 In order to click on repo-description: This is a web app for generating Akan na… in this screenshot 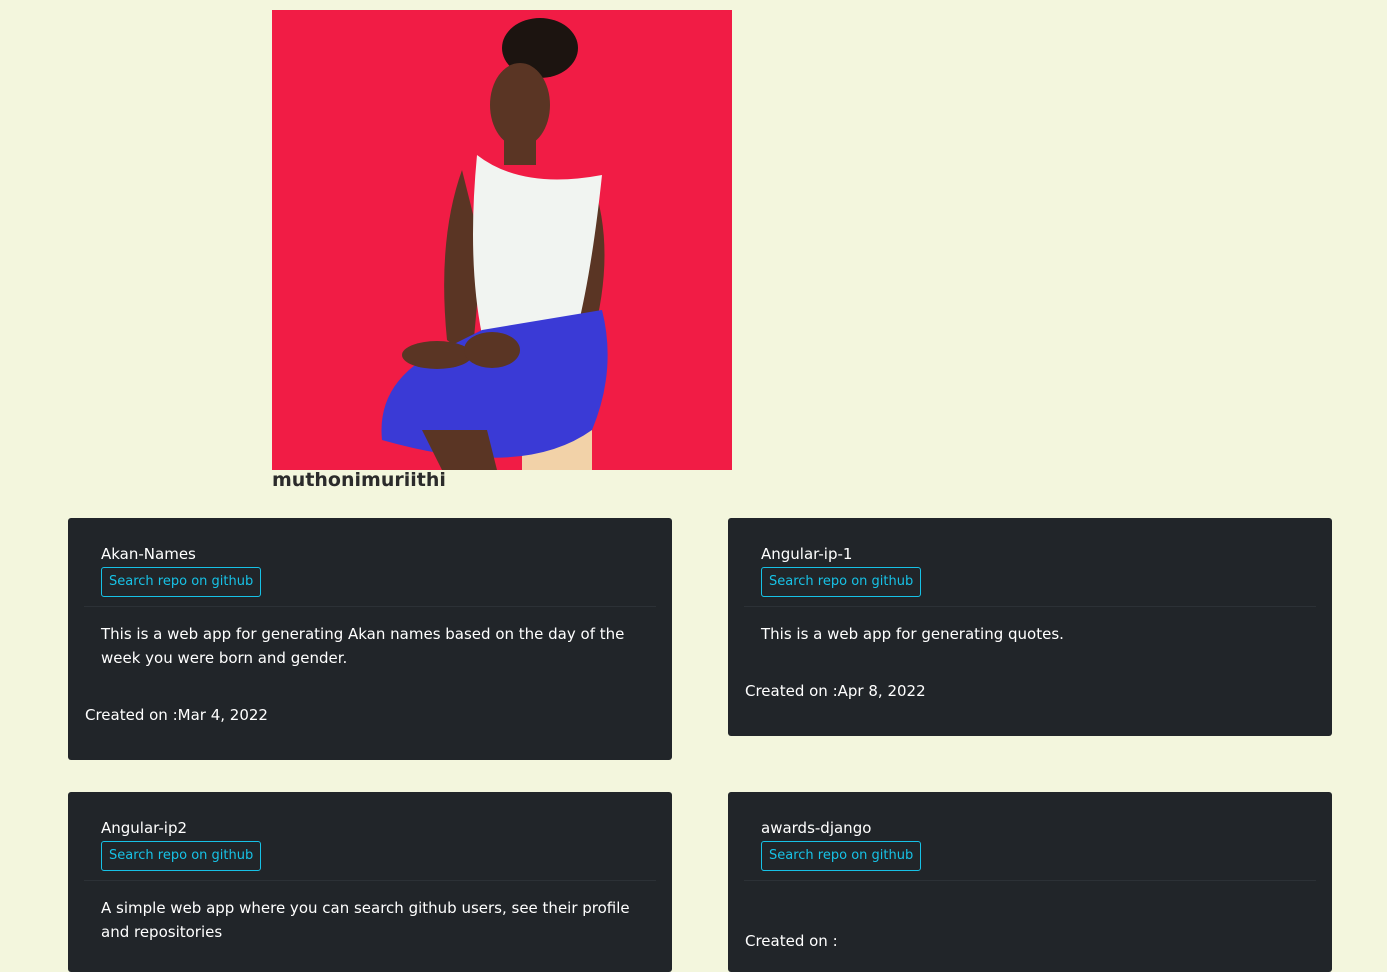, I will do `click(363, 646)`.